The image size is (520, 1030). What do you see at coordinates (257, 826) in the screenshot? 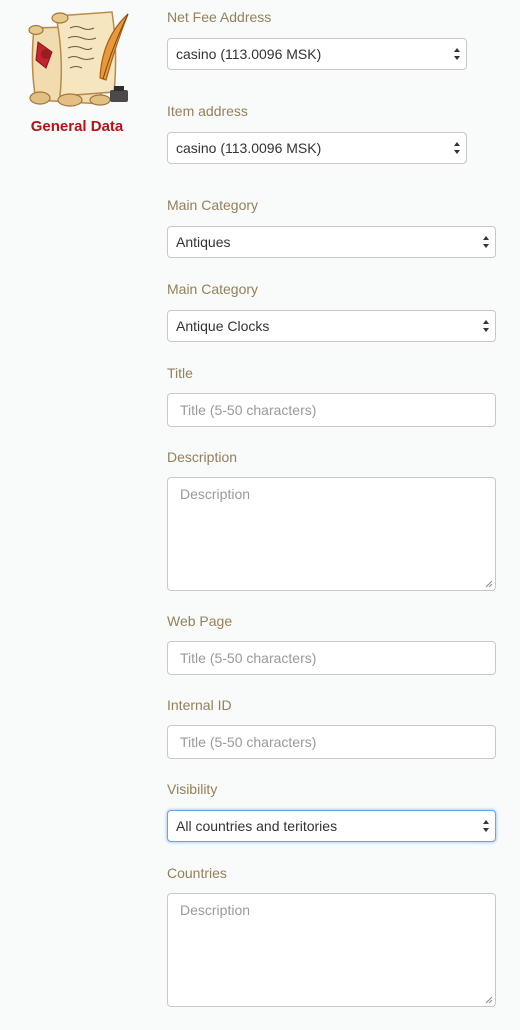
I see `visibility-value: All countries and teritories` at bounding box center [257, 826].